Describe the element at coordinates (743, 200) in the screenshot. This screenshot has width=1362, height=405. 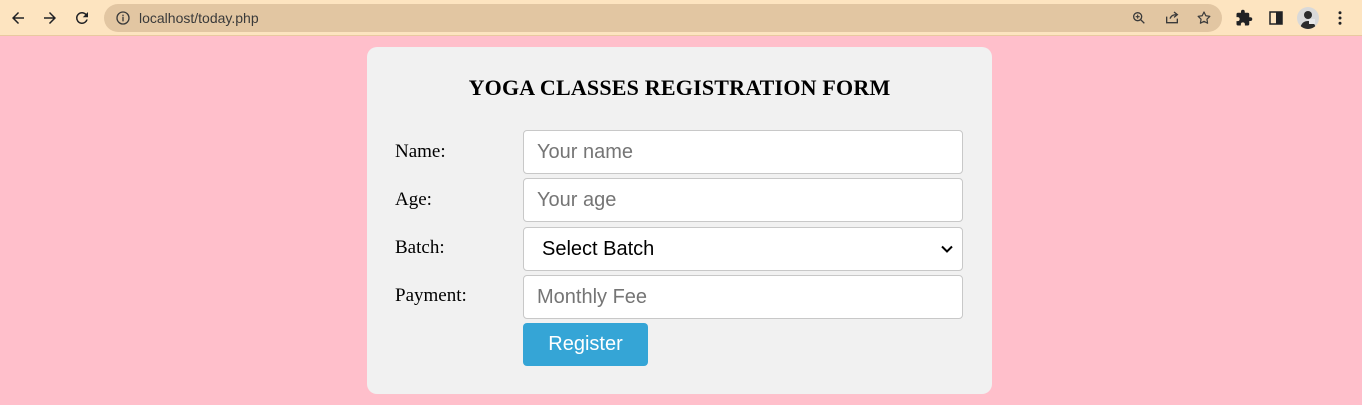
I see `age-input` at that location.